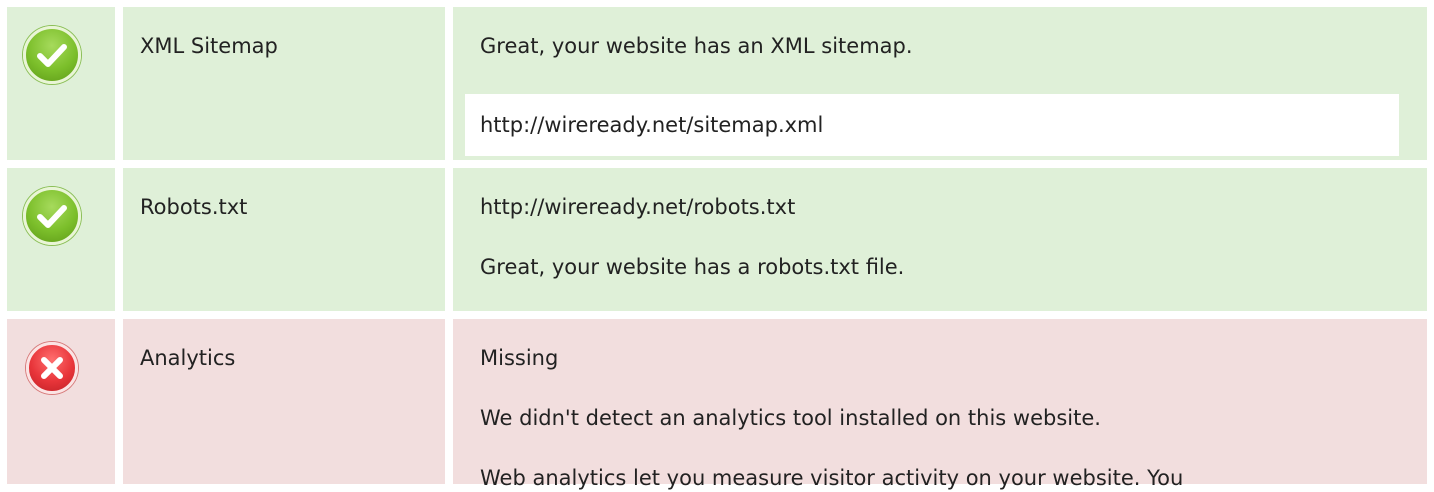 This screenshot has width=1434, height=492. What do you see at coordinates (696, 46) in the screenshot?
I see `check-message: Great, your website has an XML sitemap.` at bounding box center [696, 46].